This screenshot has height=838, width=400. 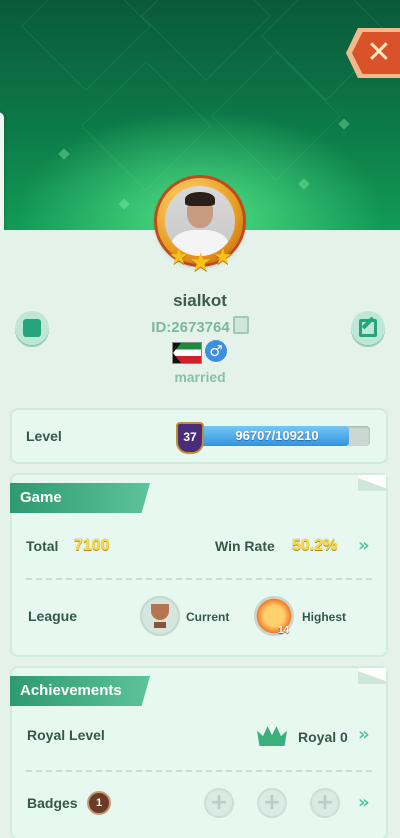 I want to click on badges-chevron-icon: », so click(x=364, y=803).